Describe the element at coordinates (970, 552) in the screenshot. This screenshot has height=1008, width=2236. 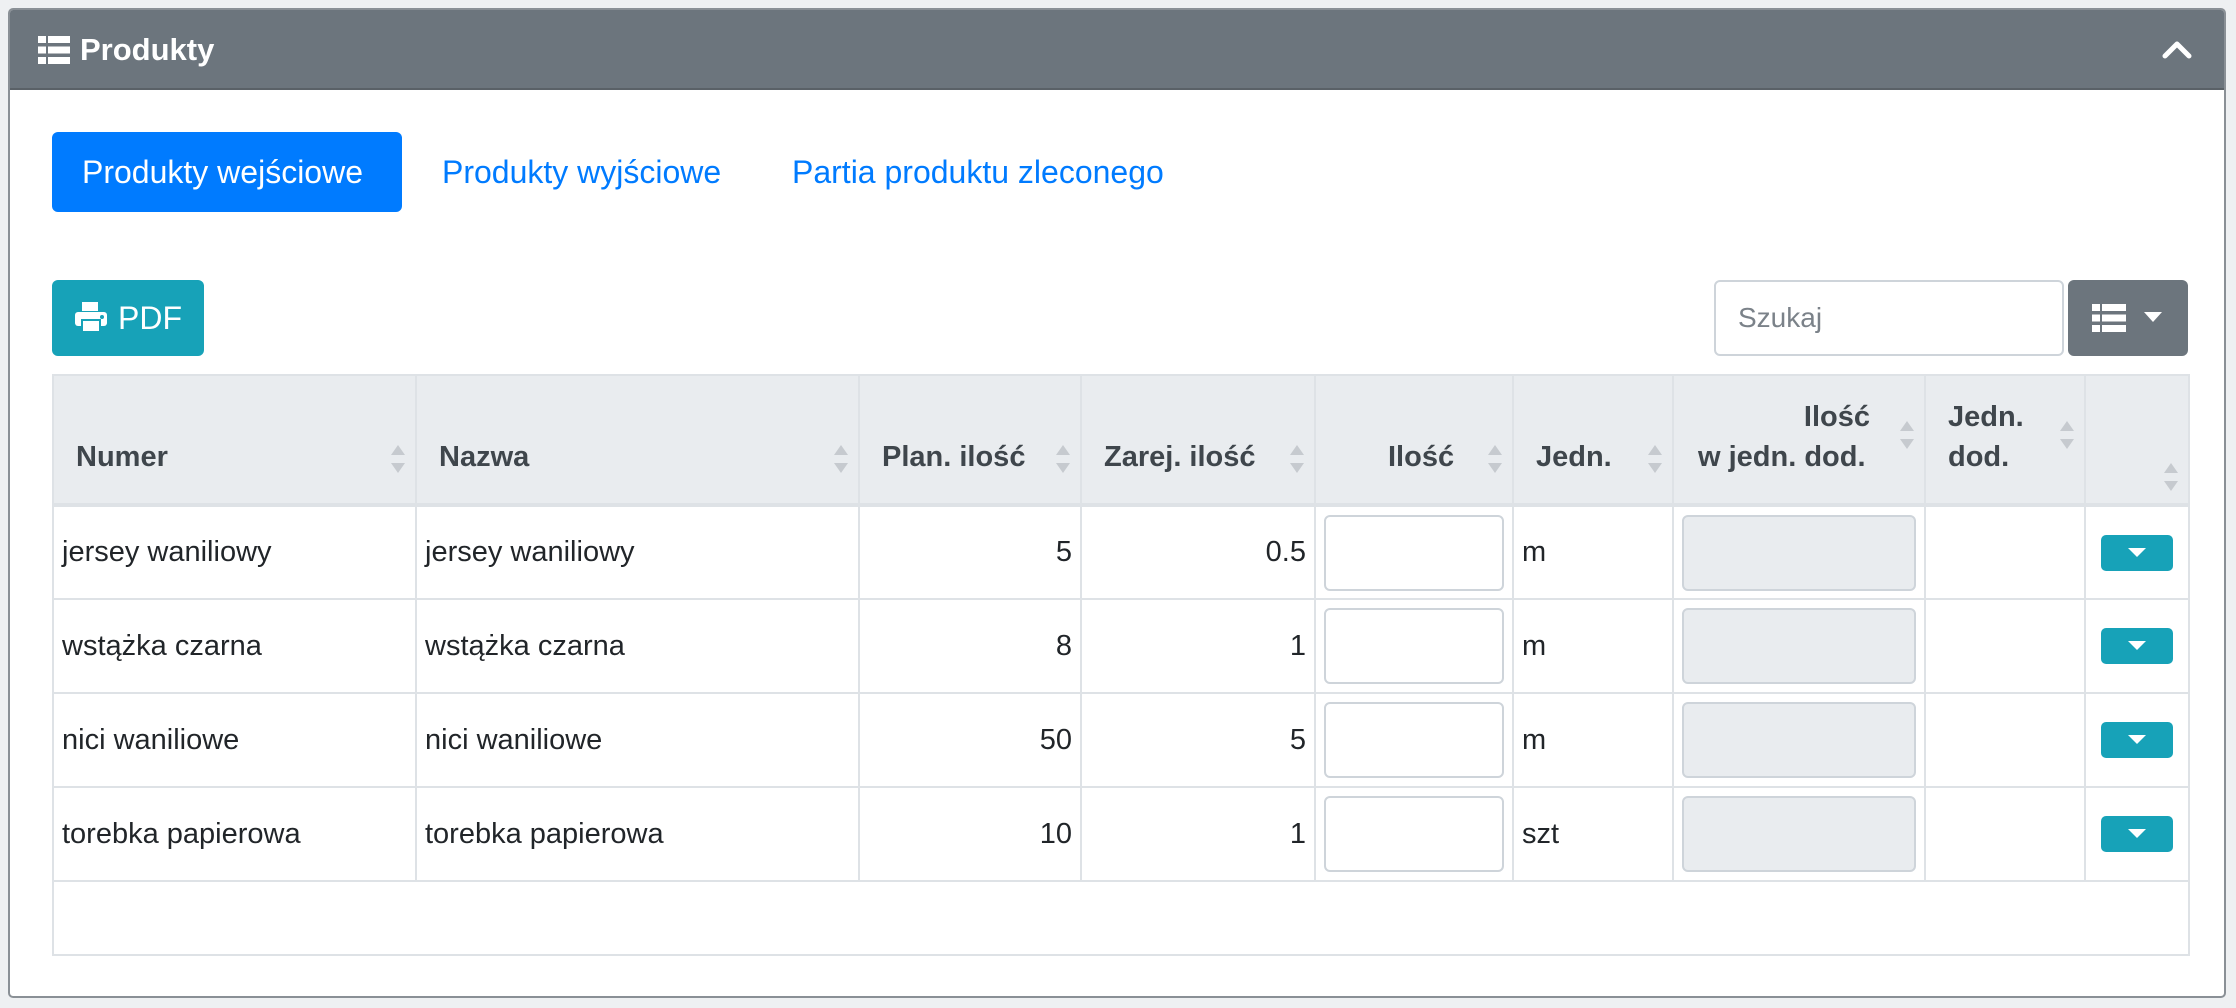
I see `cell-plan-ilosc: 5` at that location.